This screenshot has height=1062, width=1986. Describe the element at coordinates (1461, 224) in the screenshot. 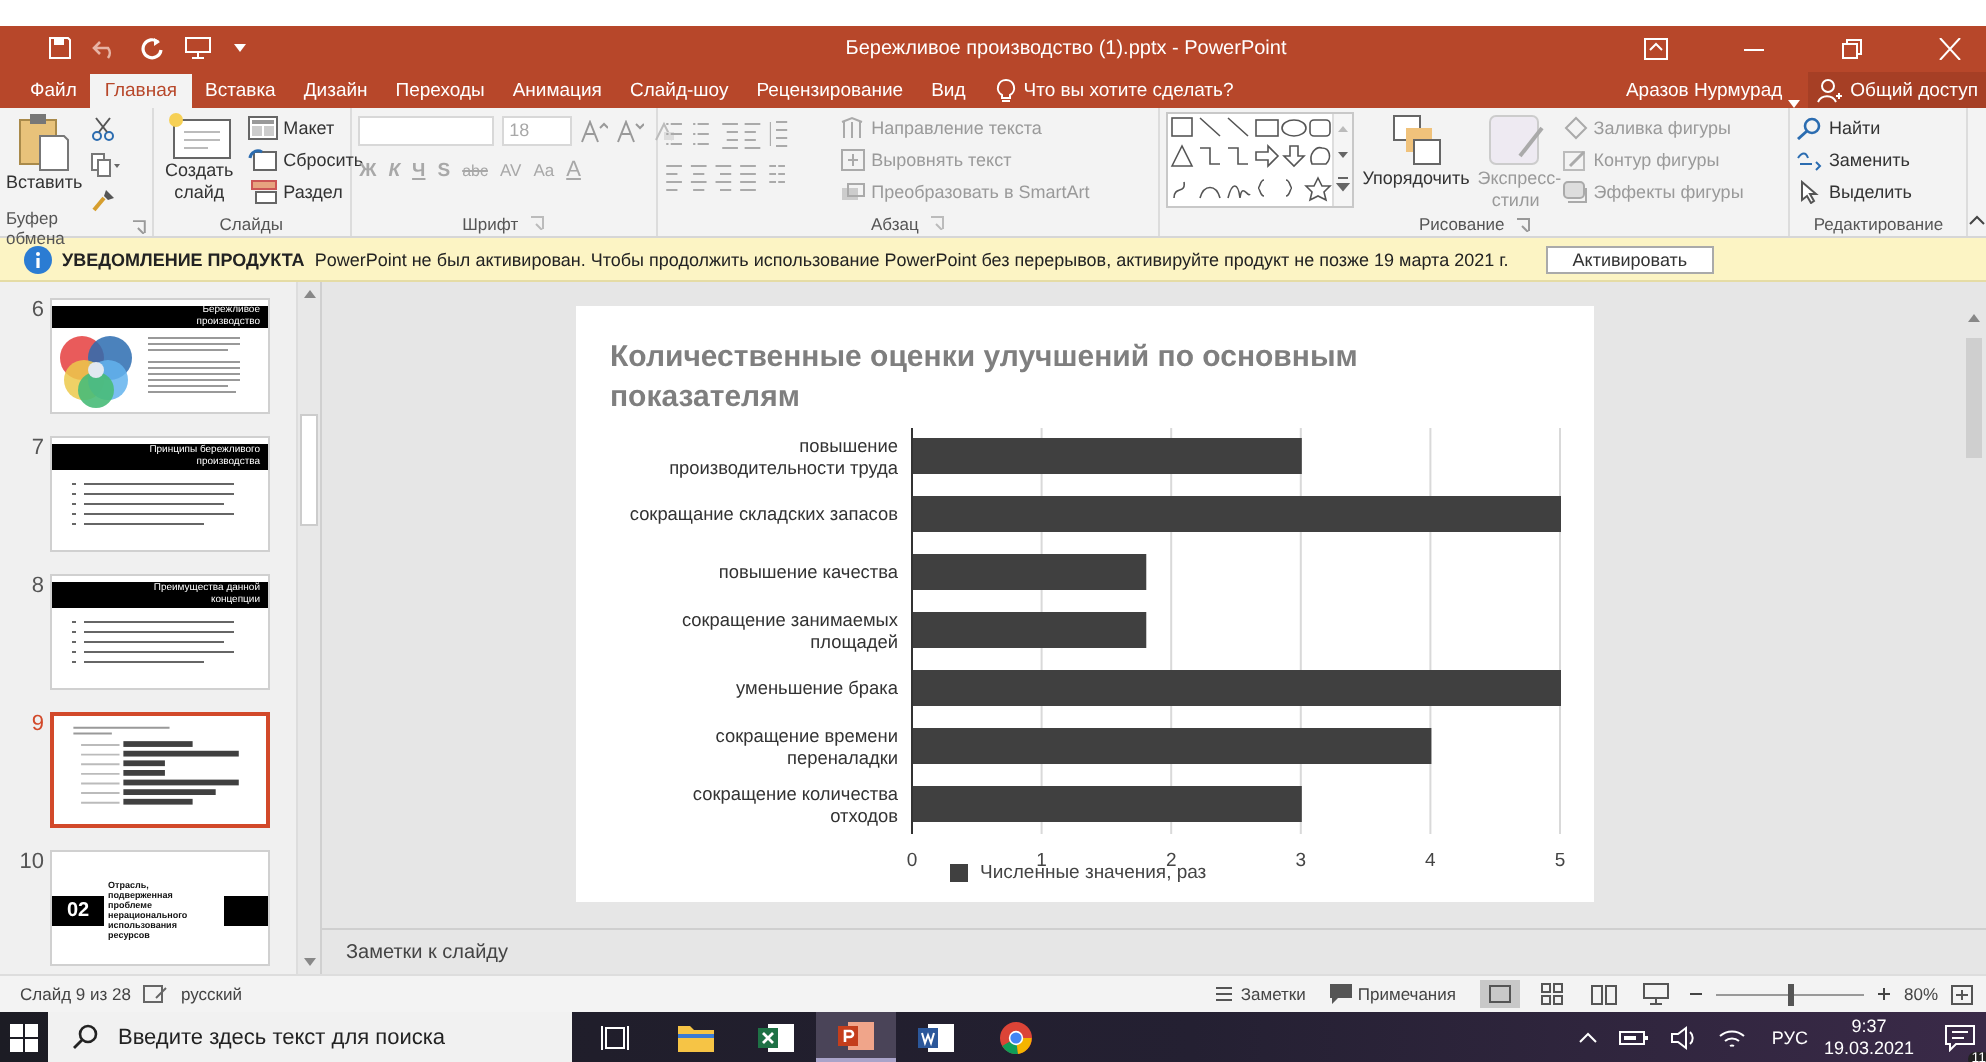

I see `group-label: Рисование` at that location.